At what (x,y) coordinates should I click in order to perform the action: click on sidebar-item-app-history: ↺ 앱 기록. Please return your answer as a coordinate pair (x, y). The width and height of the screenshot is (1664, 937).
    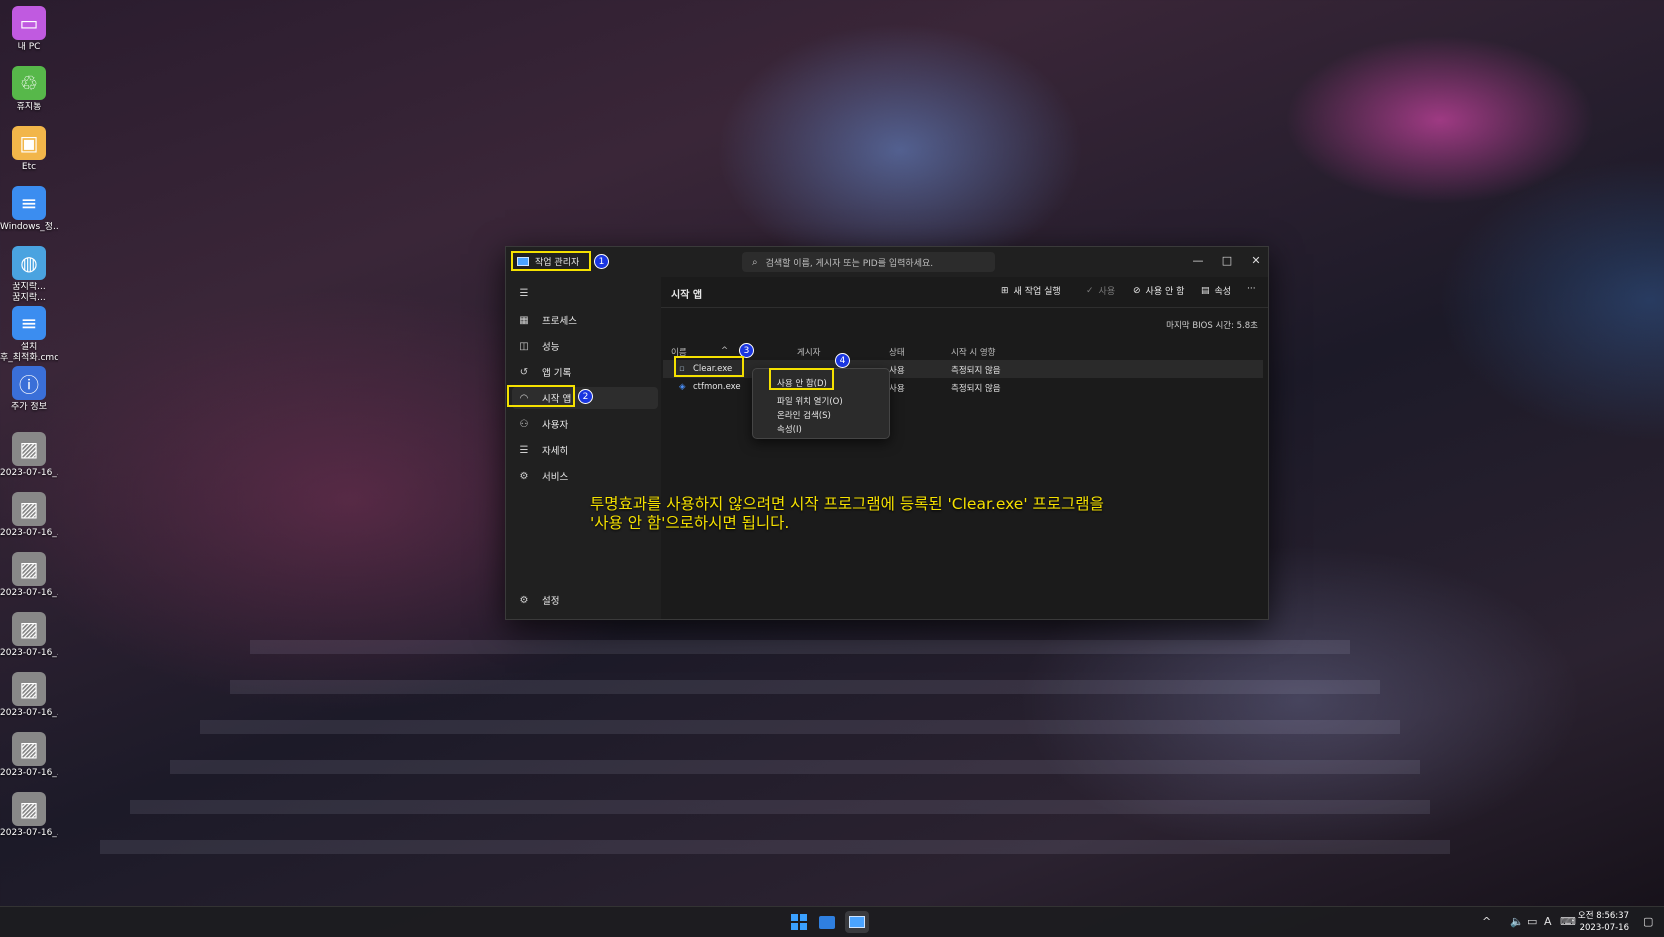
    Looking at the image, I should click on (585, 372).